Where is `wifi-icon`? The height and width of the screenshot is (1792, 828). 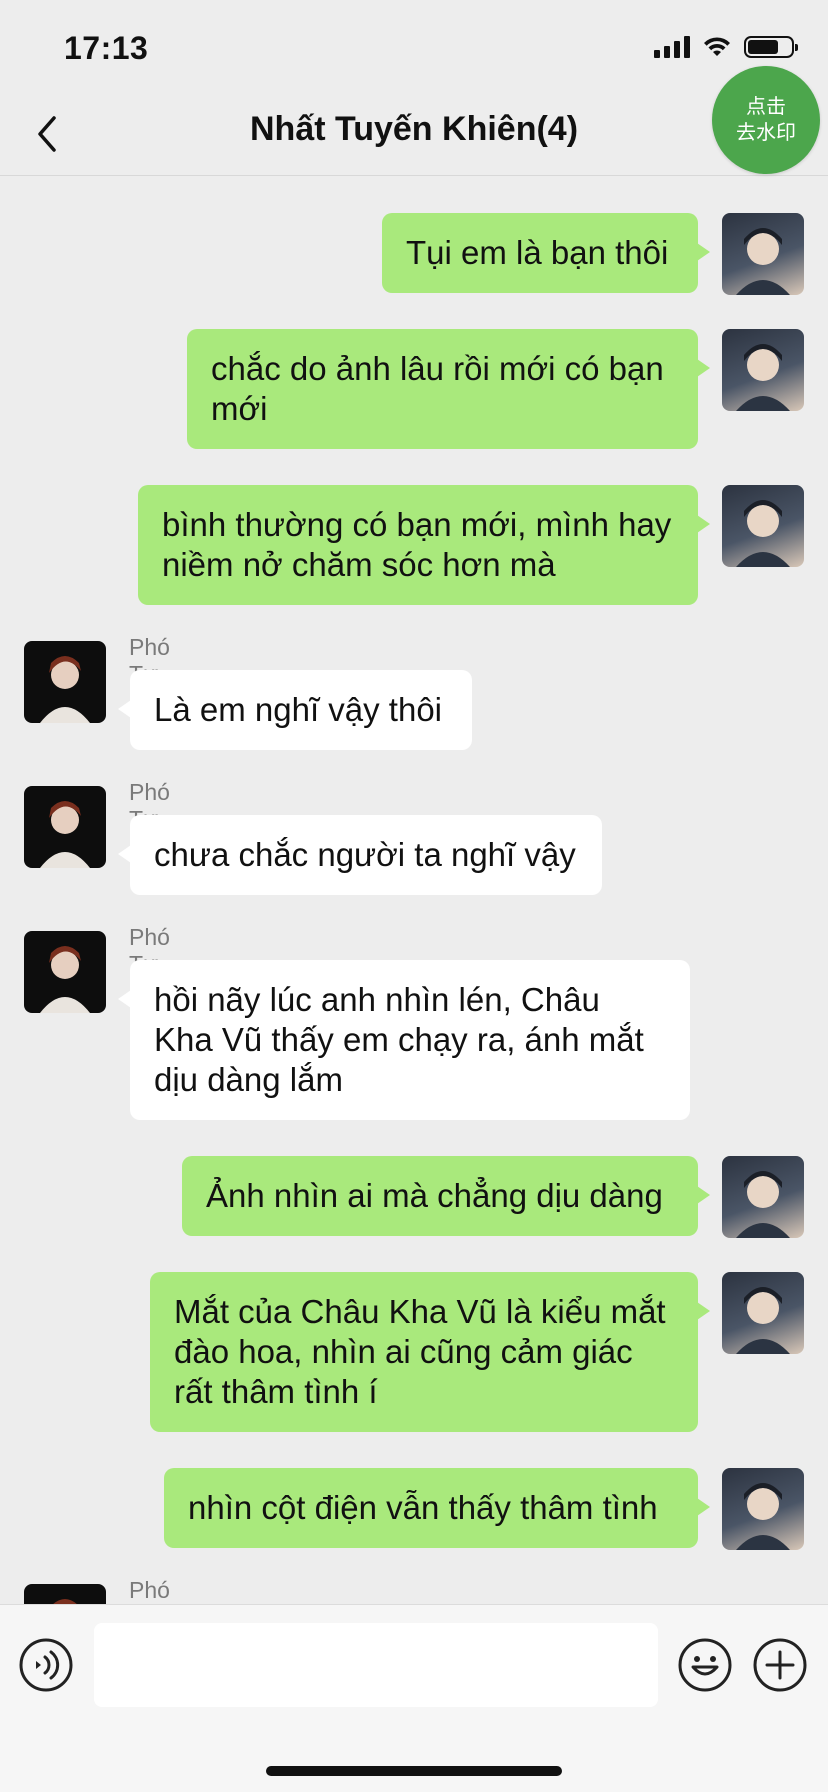 wifi-icon is located at coordinates (717, 46).